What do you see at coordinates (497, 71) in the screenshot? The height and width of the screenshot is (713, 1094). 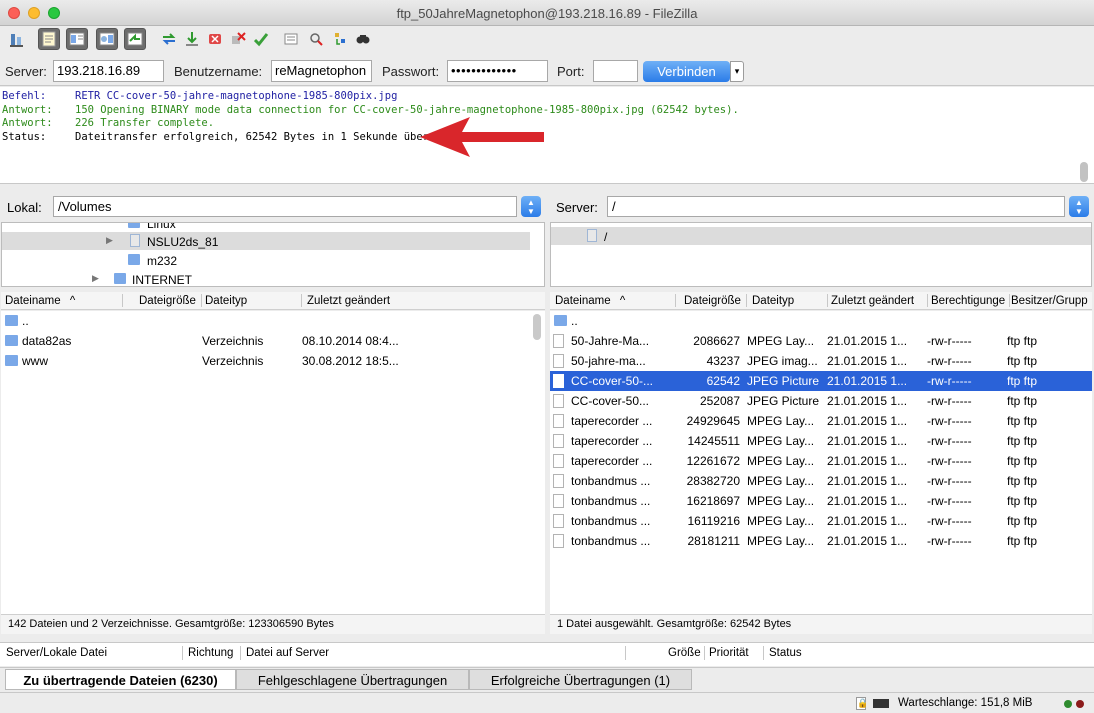 I see `password-input: •••••••••••••` at bounding box center [497, 71].